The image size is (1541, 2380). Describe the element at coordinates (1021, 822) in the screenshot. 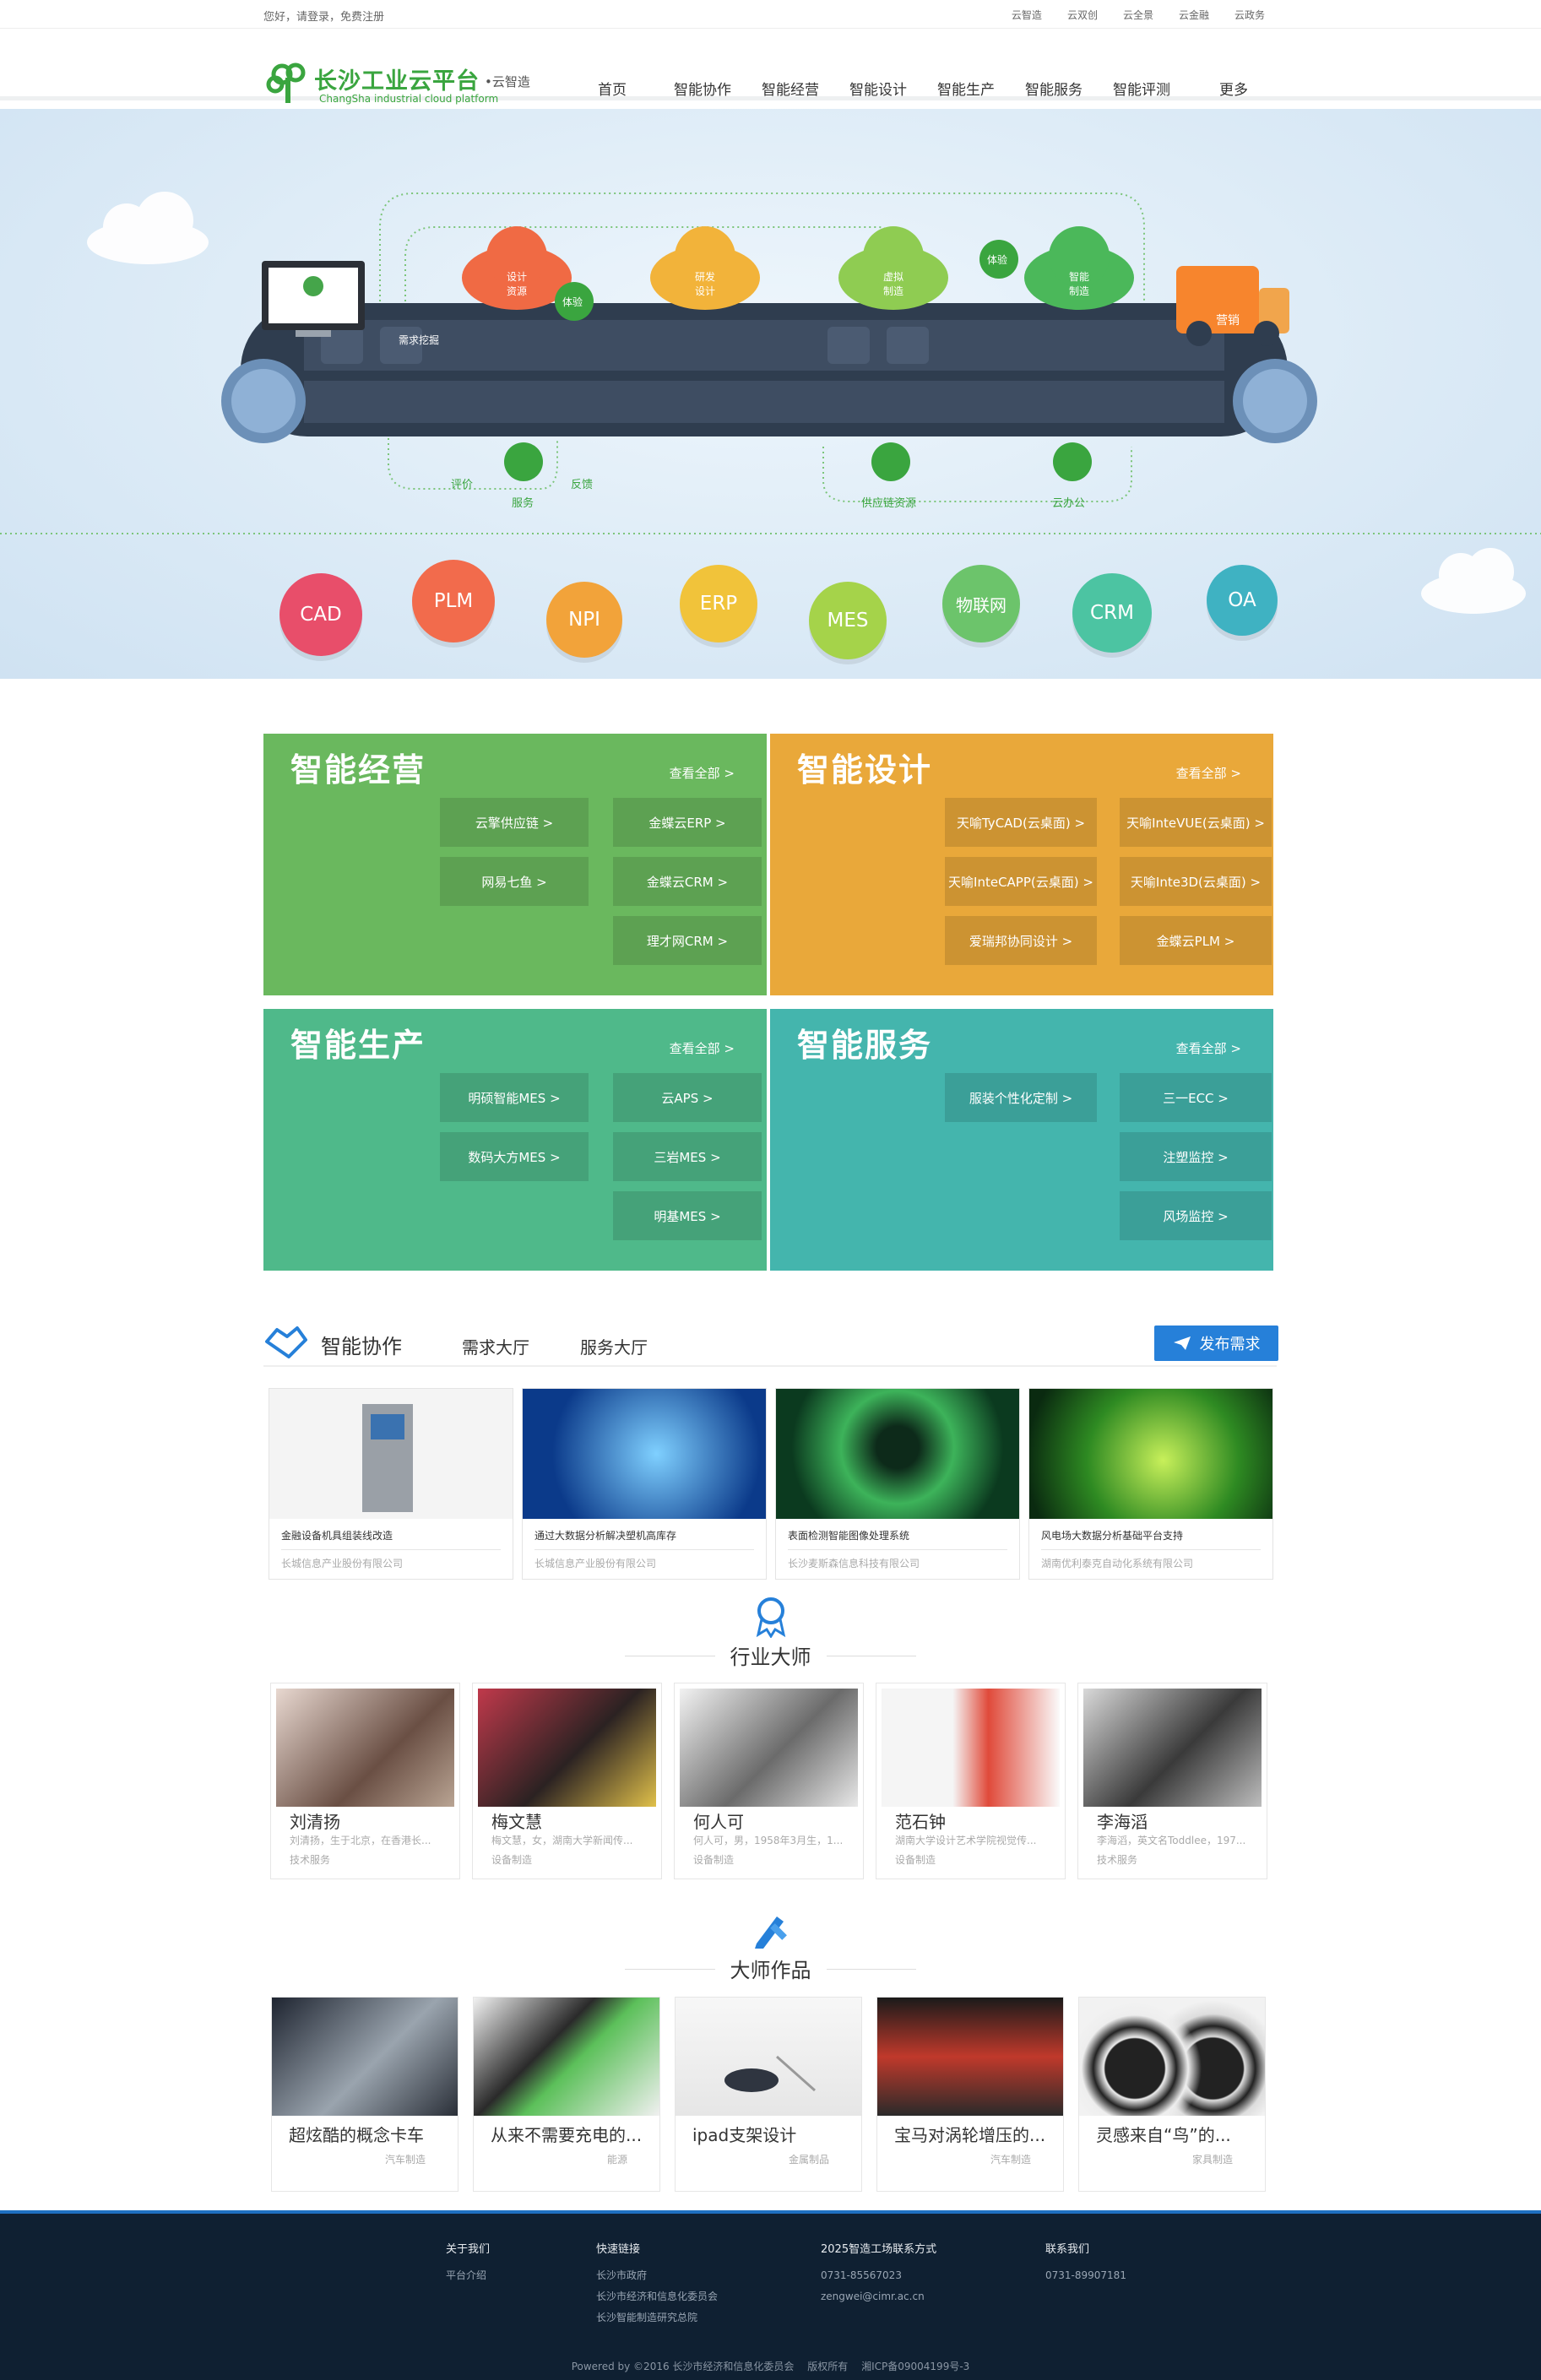

I see `service-link: 天喻TyCAD(云桌面) >` at that location.